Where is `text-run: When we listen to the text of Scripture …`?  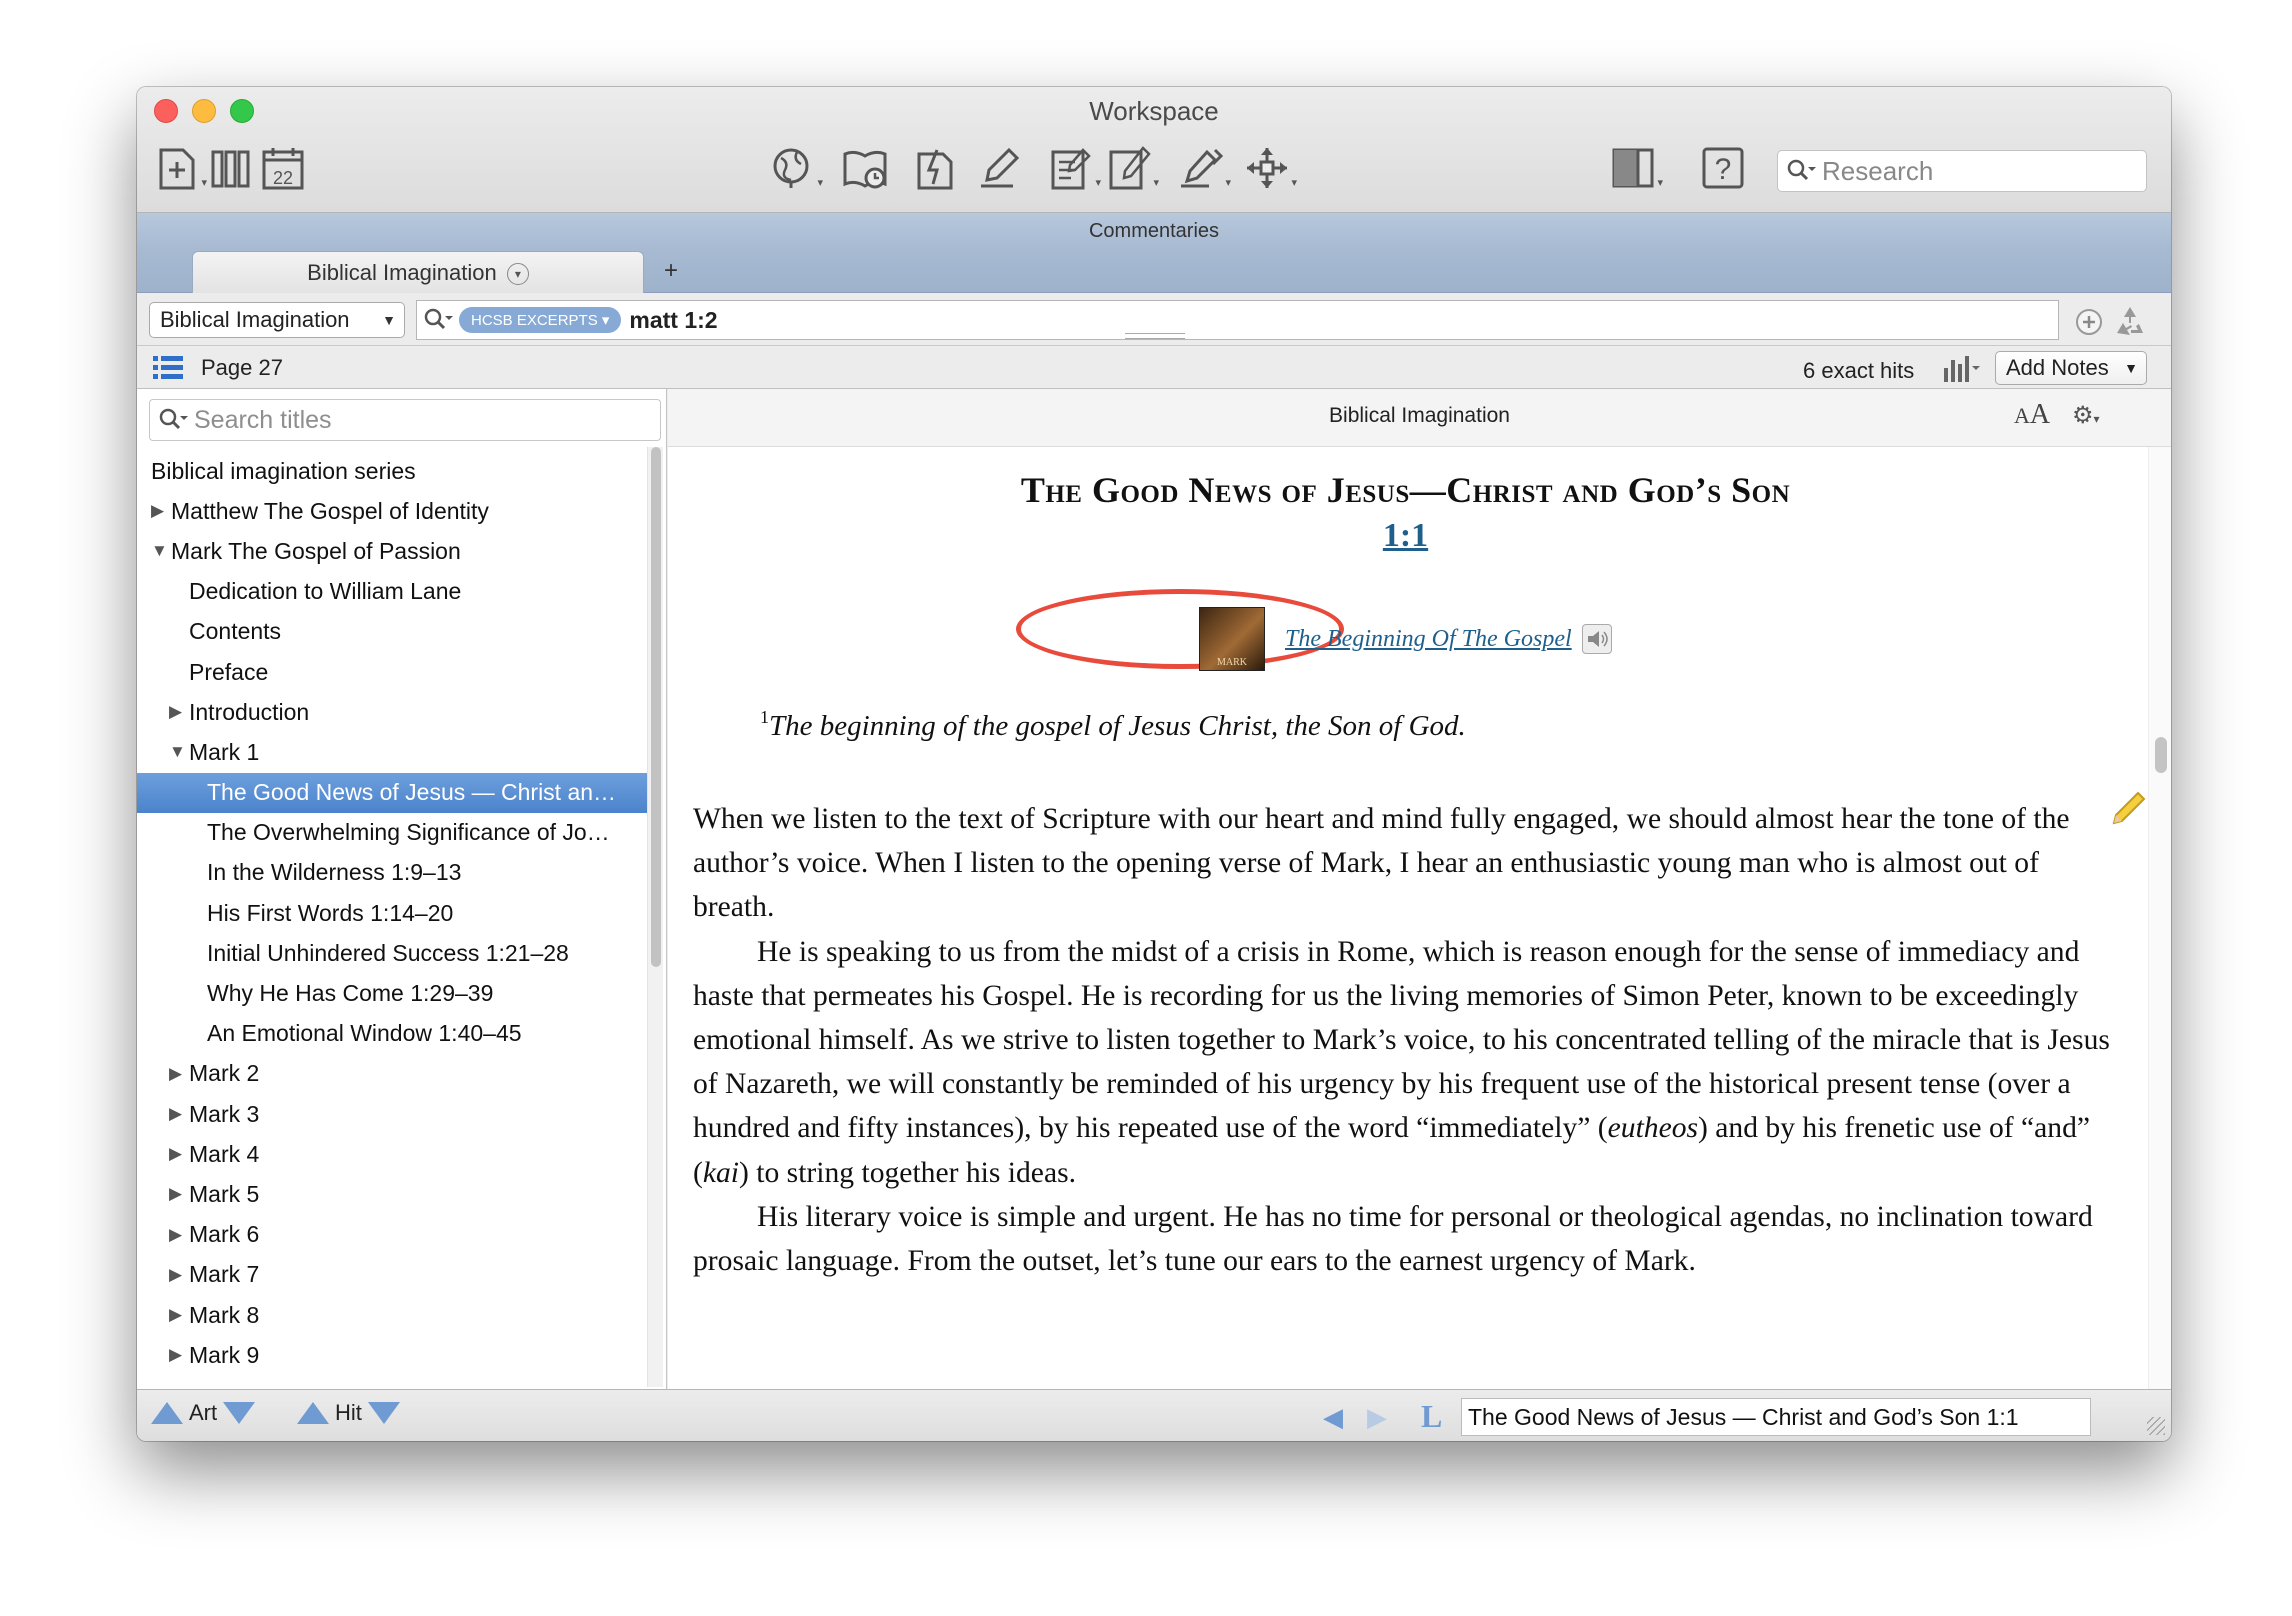
text-run: When we listen to the text of Scripture … is located at coordinates (1381, 863).